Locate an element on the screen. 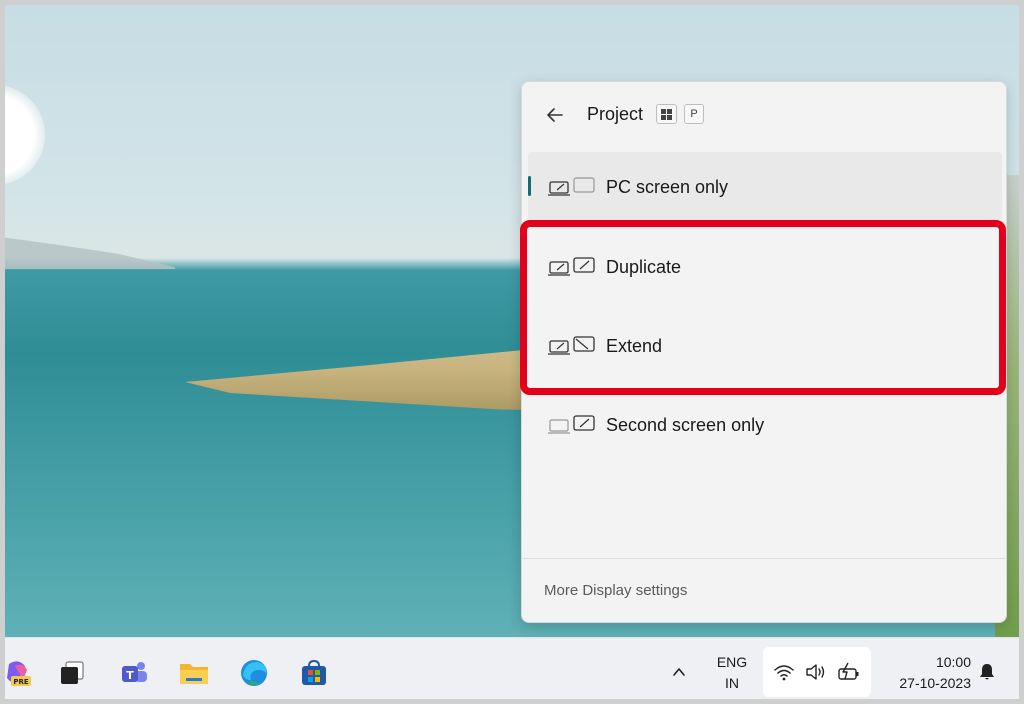 The width and height of the screenshot is (1024, 704). teams-icon: T is located at coordinates (134, 672).